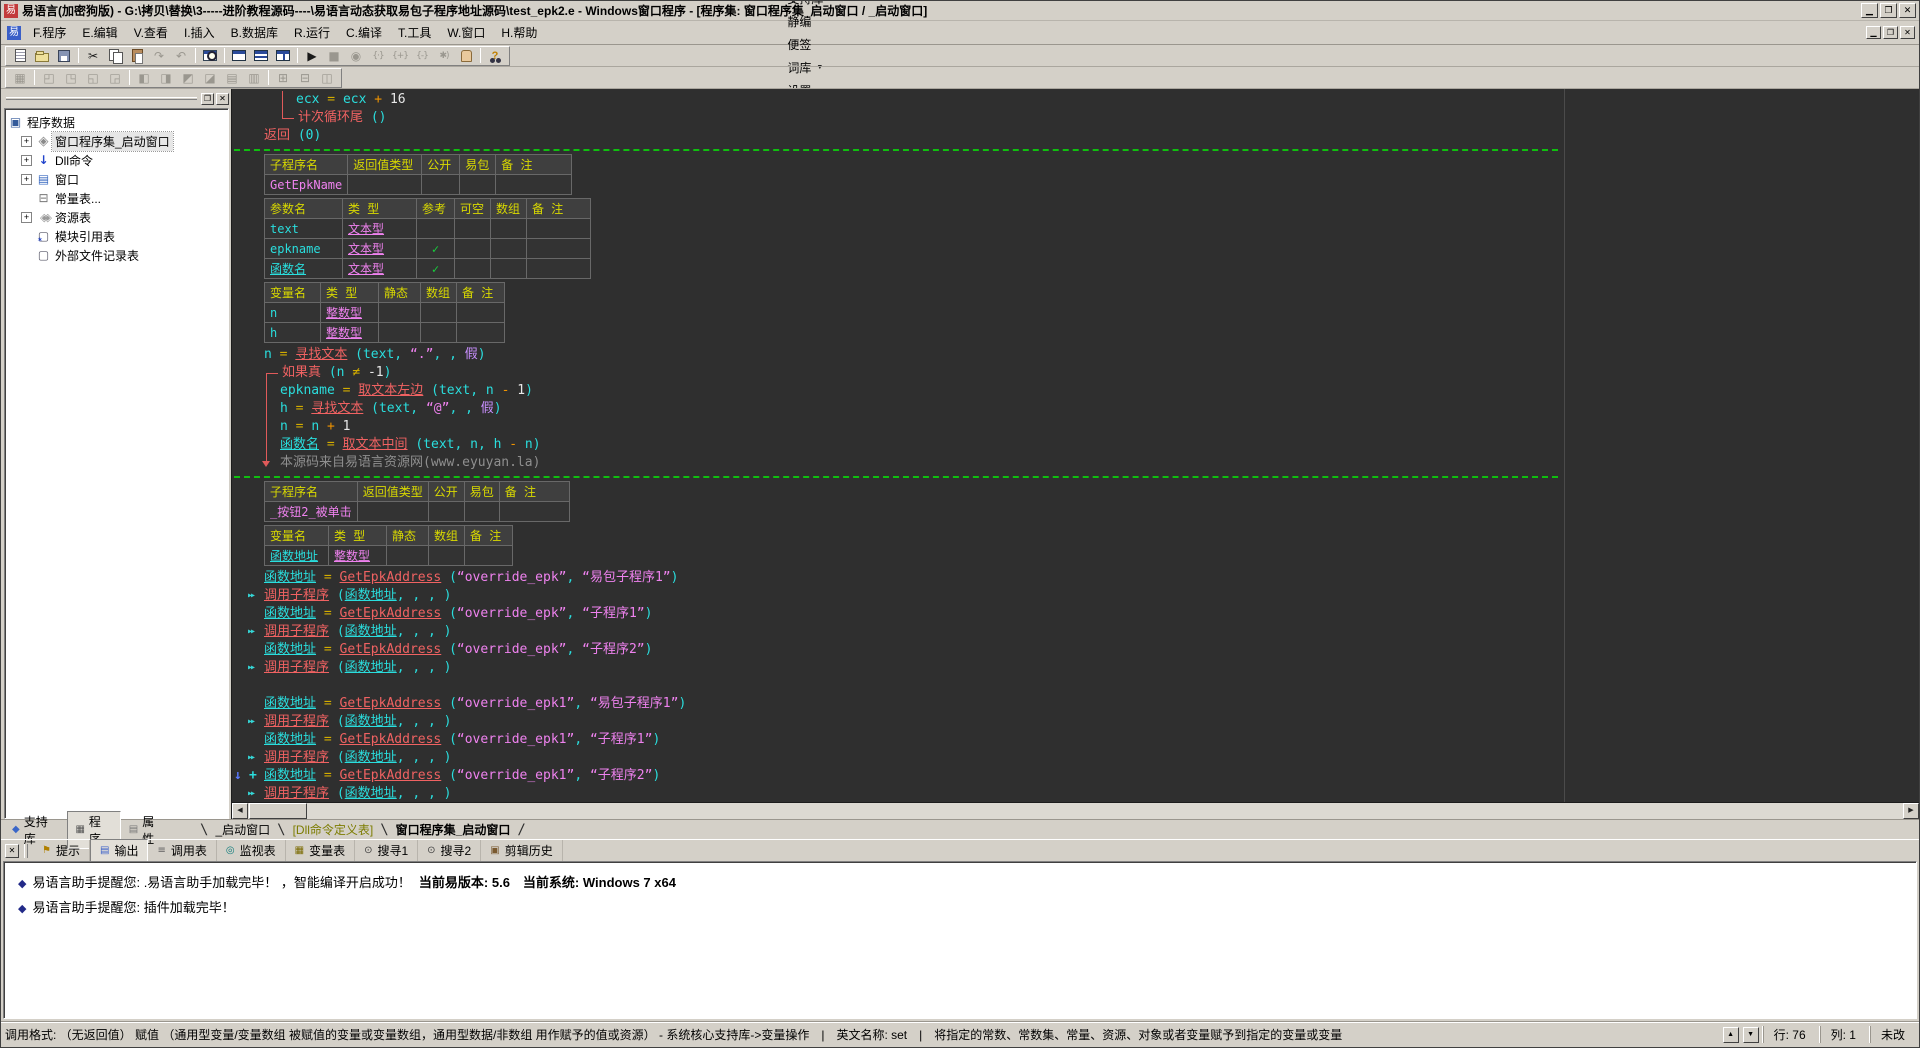  What do you see at coordinates (242, 829) in the screenshot?
I see `document-tab: _启动窗口` at bounding box center [242, 829].